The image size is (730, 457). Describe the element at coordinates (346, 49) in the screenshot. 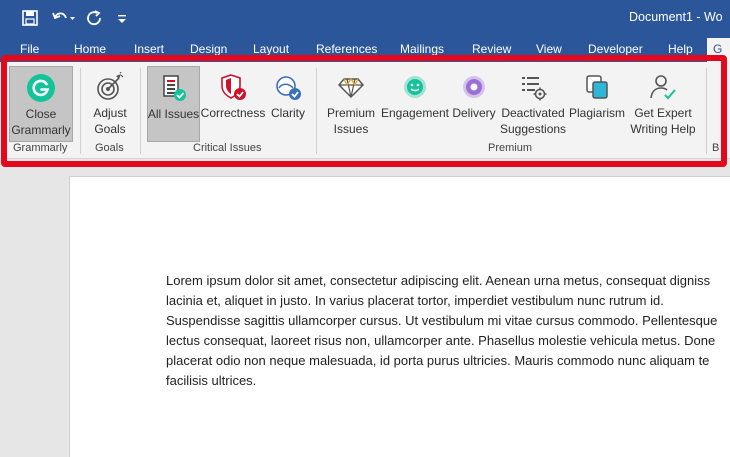

I see `tab-references: References` at that location.